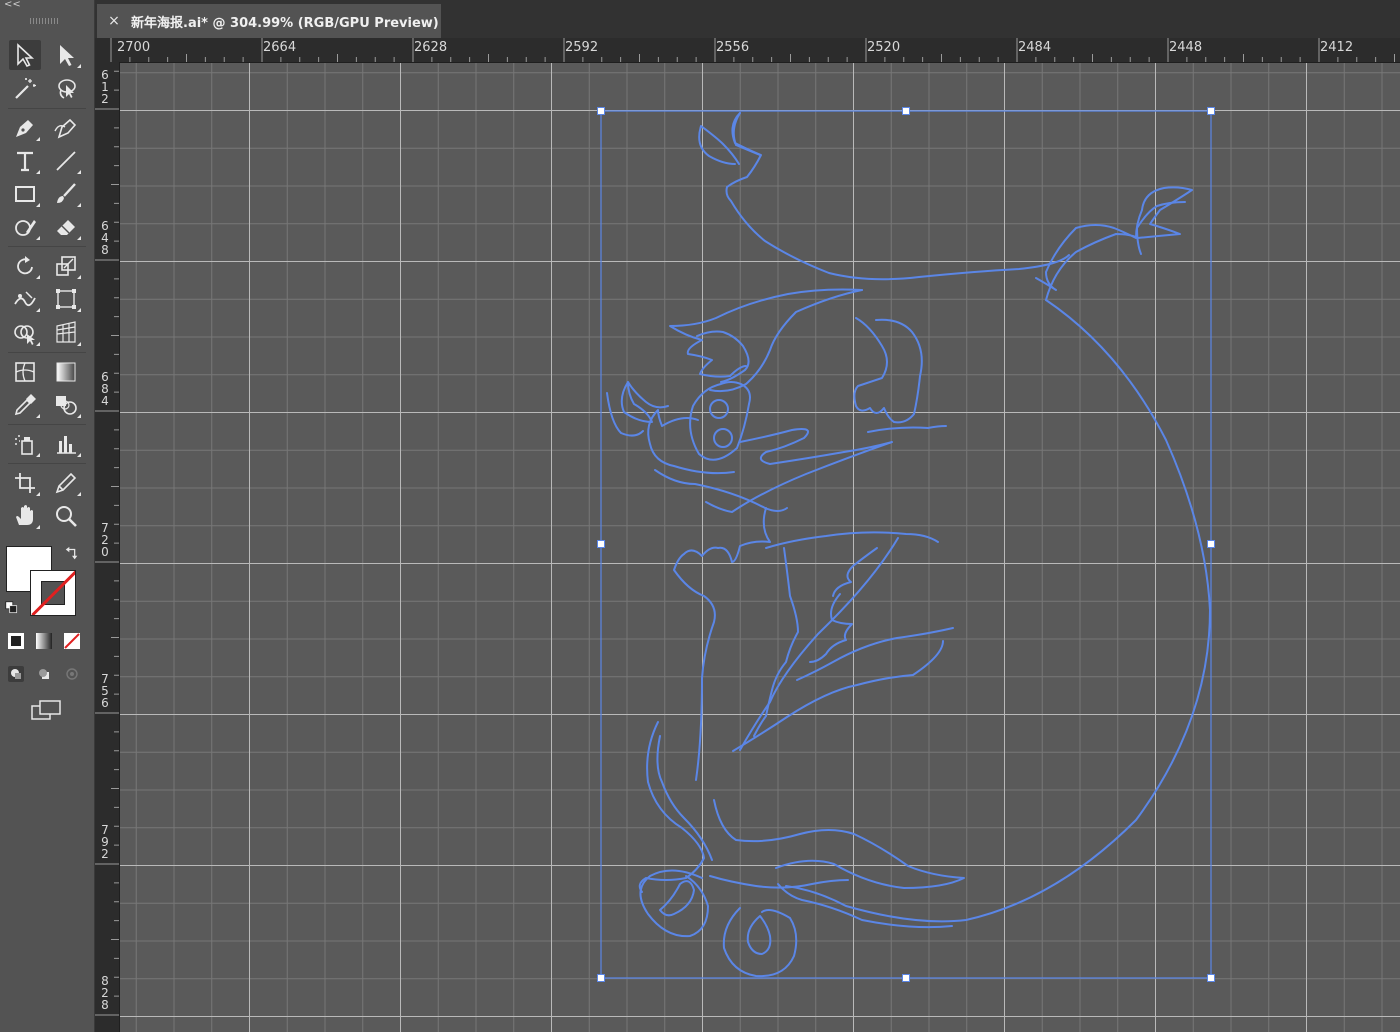  Describe the element at coordinates (747, 19) in the screenshot. I see `document-tab-bar: × 新年海报.ai* @ 304.99% (RGB/GPU Preview)` at that location.